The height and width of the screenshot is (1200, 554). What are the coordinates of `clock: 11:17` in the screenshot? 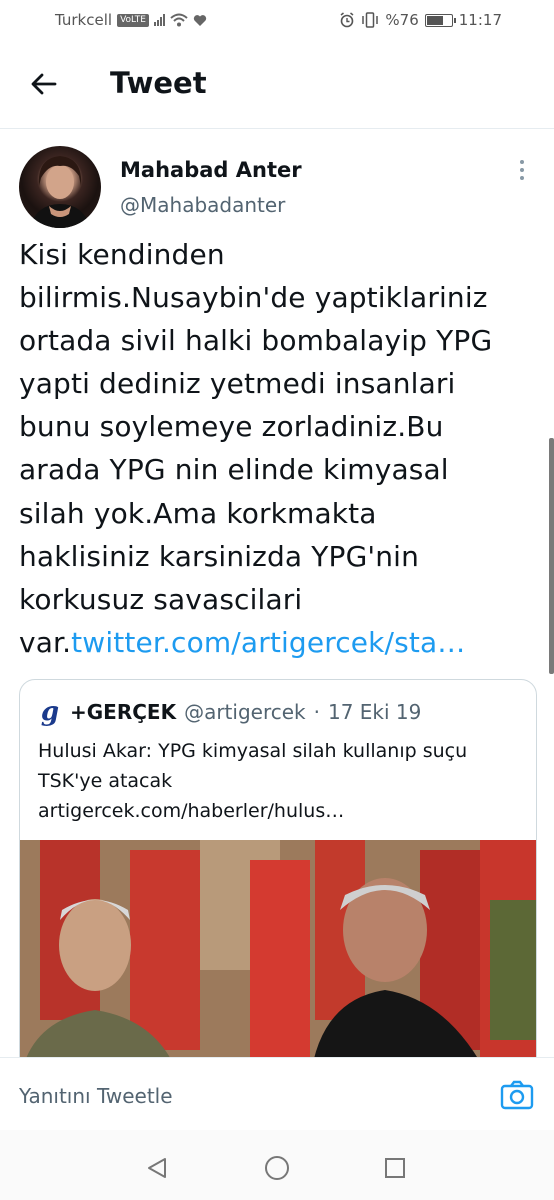 It's located at (480, 20).